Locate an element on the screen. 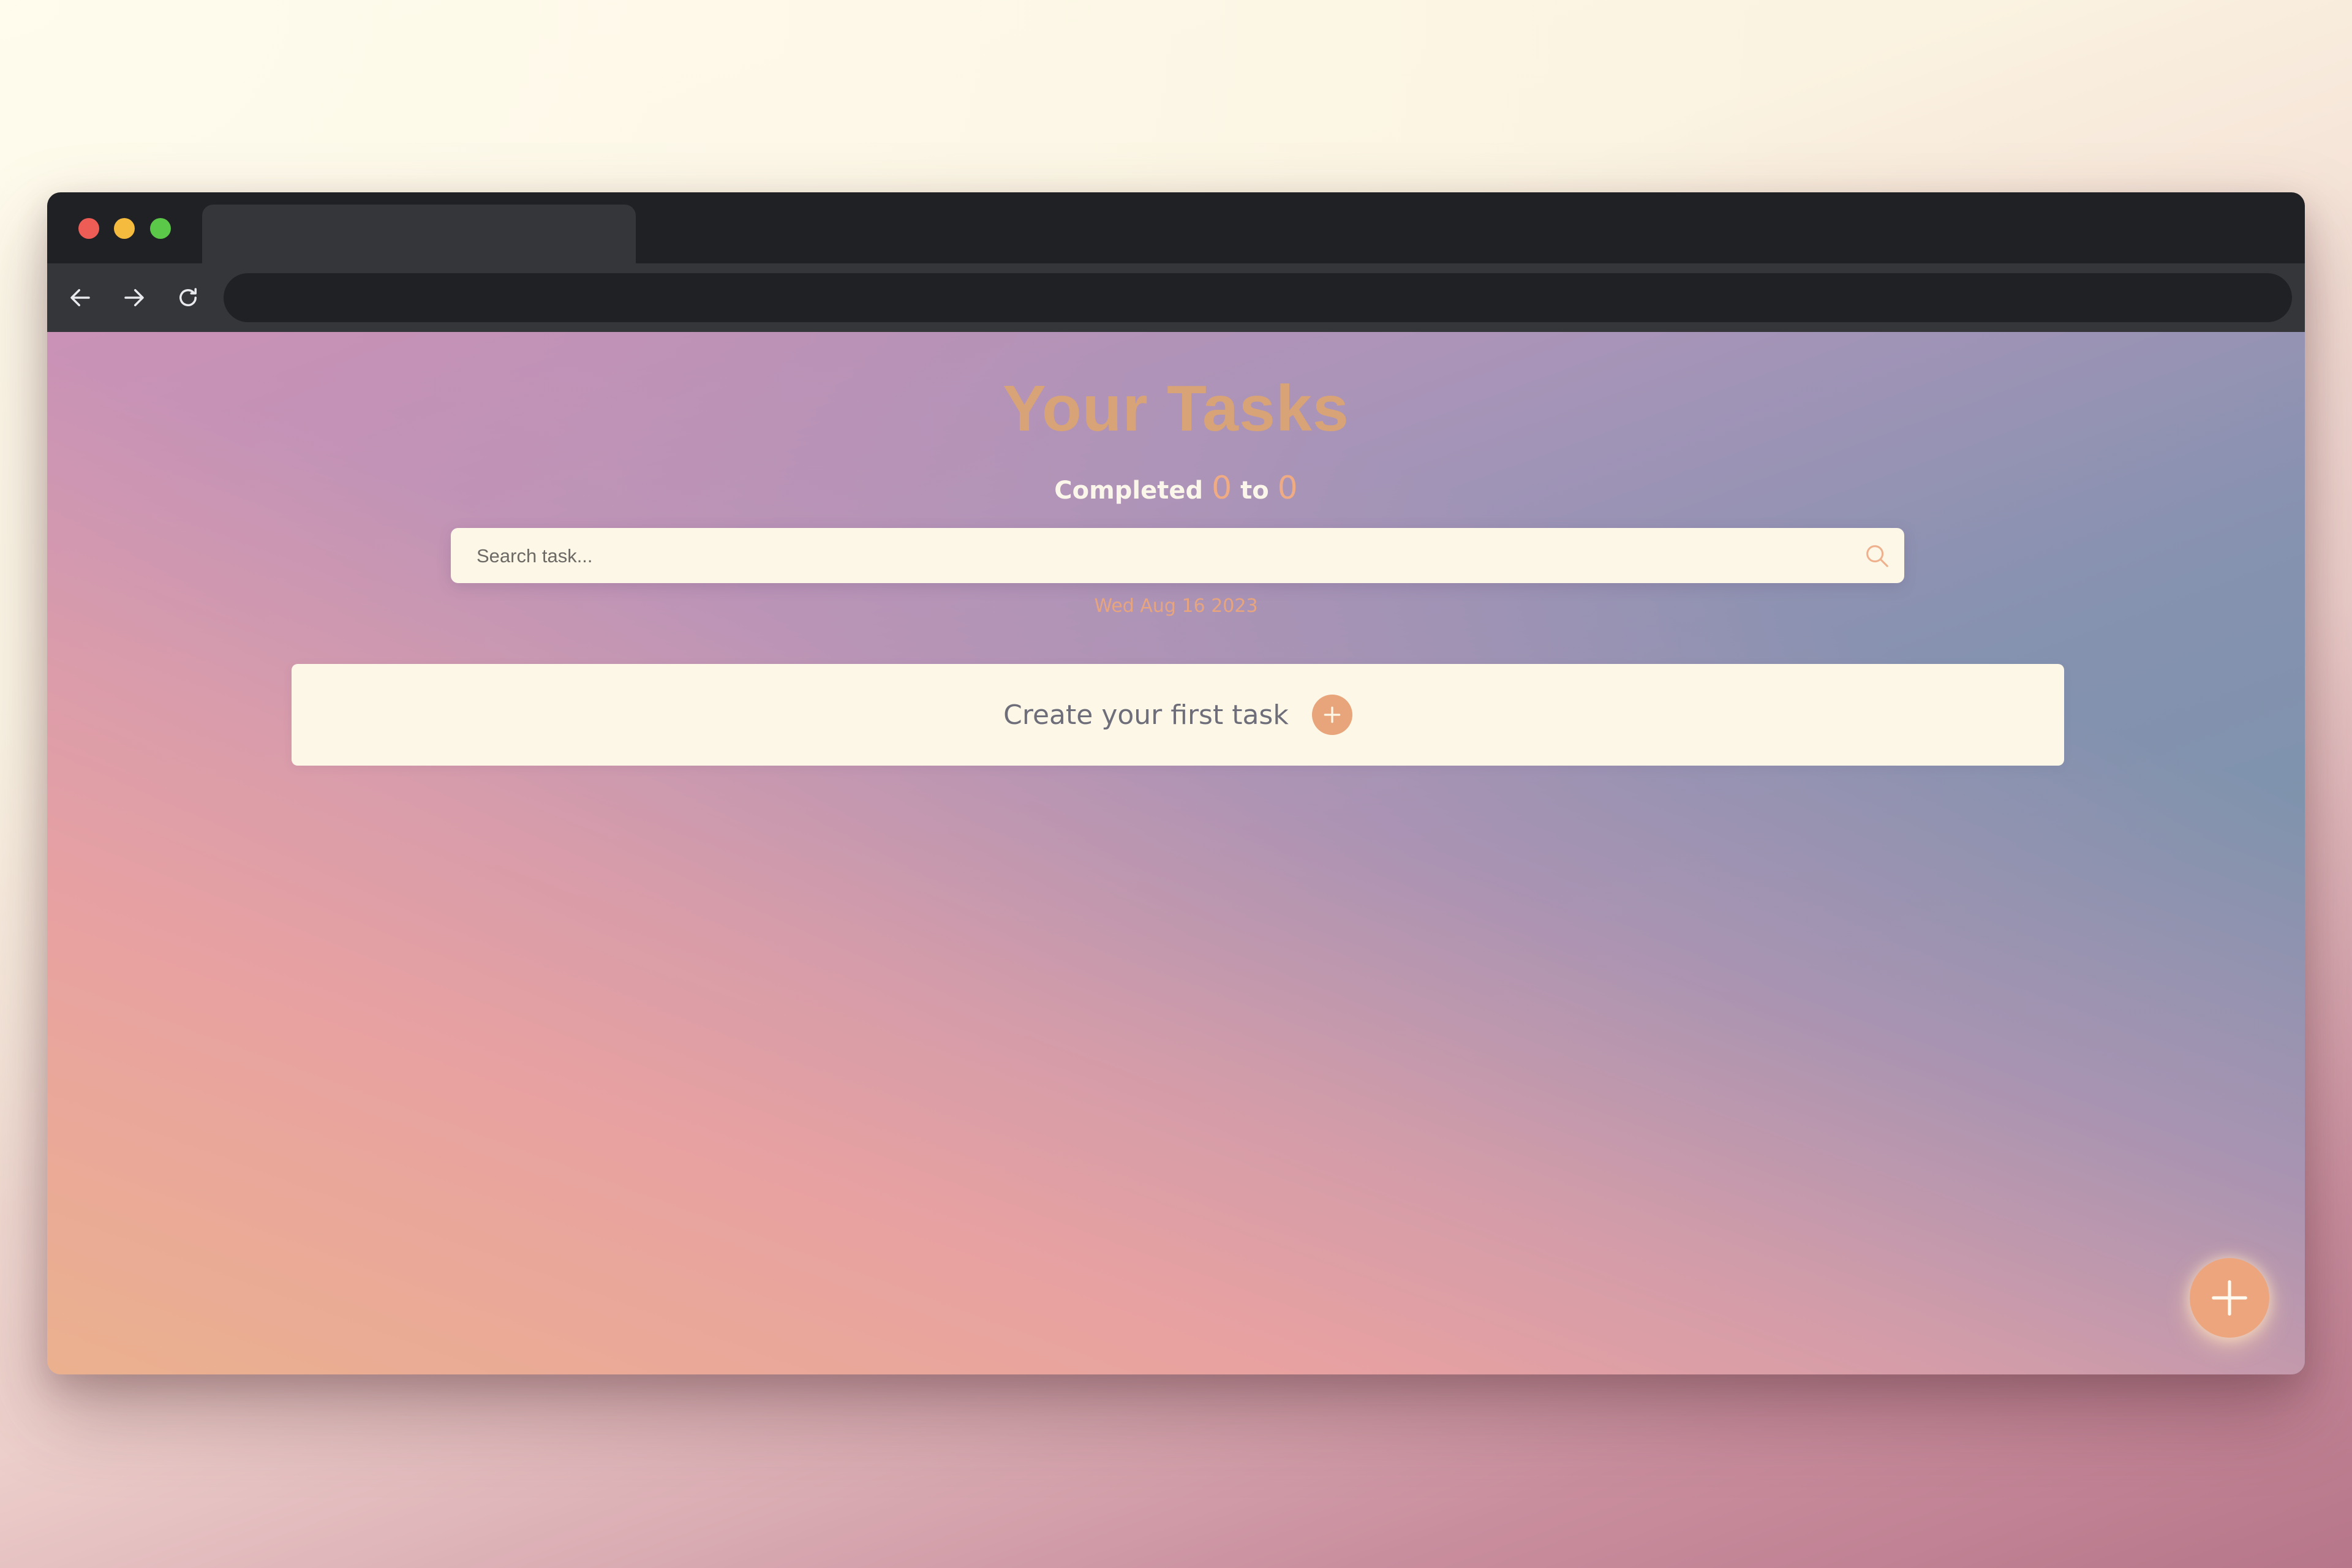 Image resolution: width=2352 pixels, height=1568 pixels. minimize-window-button is located at coordinates (124, 228).